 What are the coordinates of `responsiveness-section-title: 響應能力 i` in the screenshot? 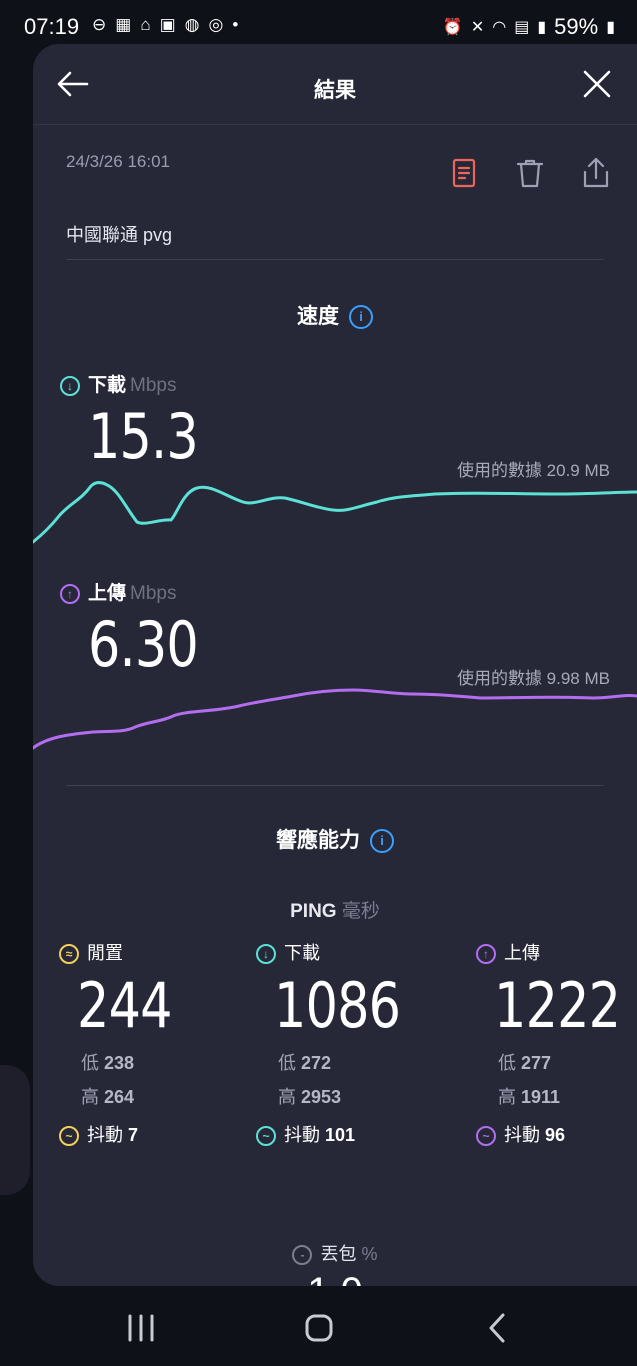 It's located at (335, 839).